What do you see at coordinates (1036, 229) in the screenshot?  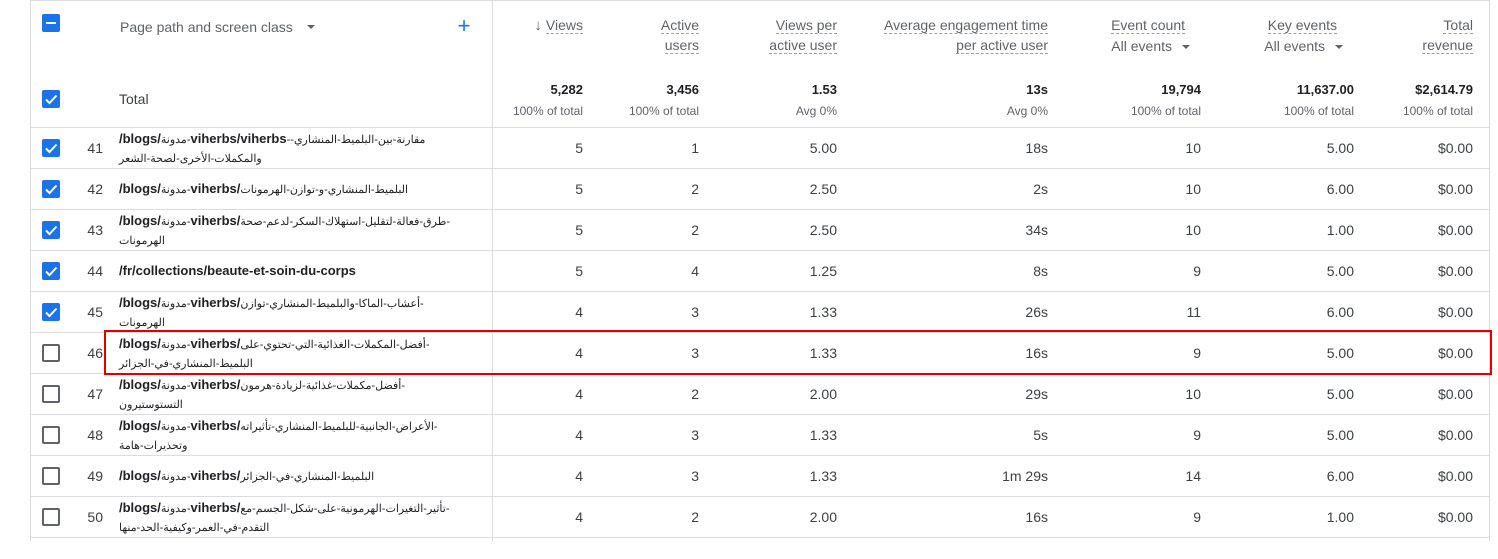 I see `cell-avg-engagement: 34s` at bounding box center [1036, 229].